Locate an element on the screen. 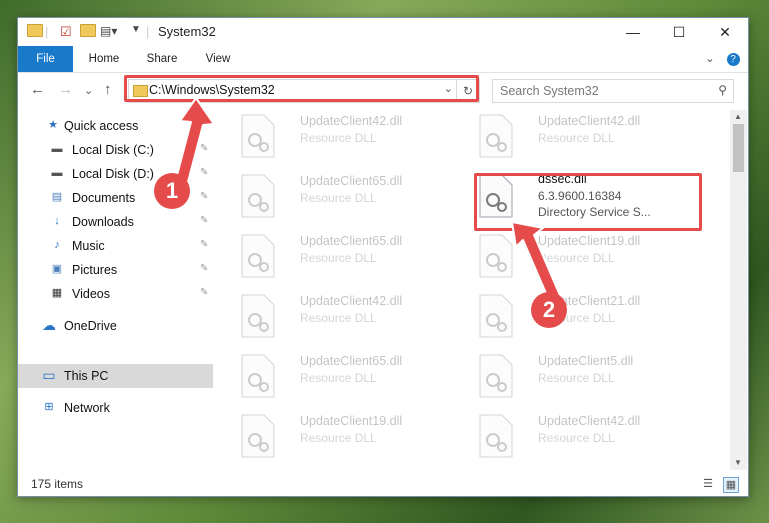  step-2-badge: 2 is located at coordinates (549, 310).